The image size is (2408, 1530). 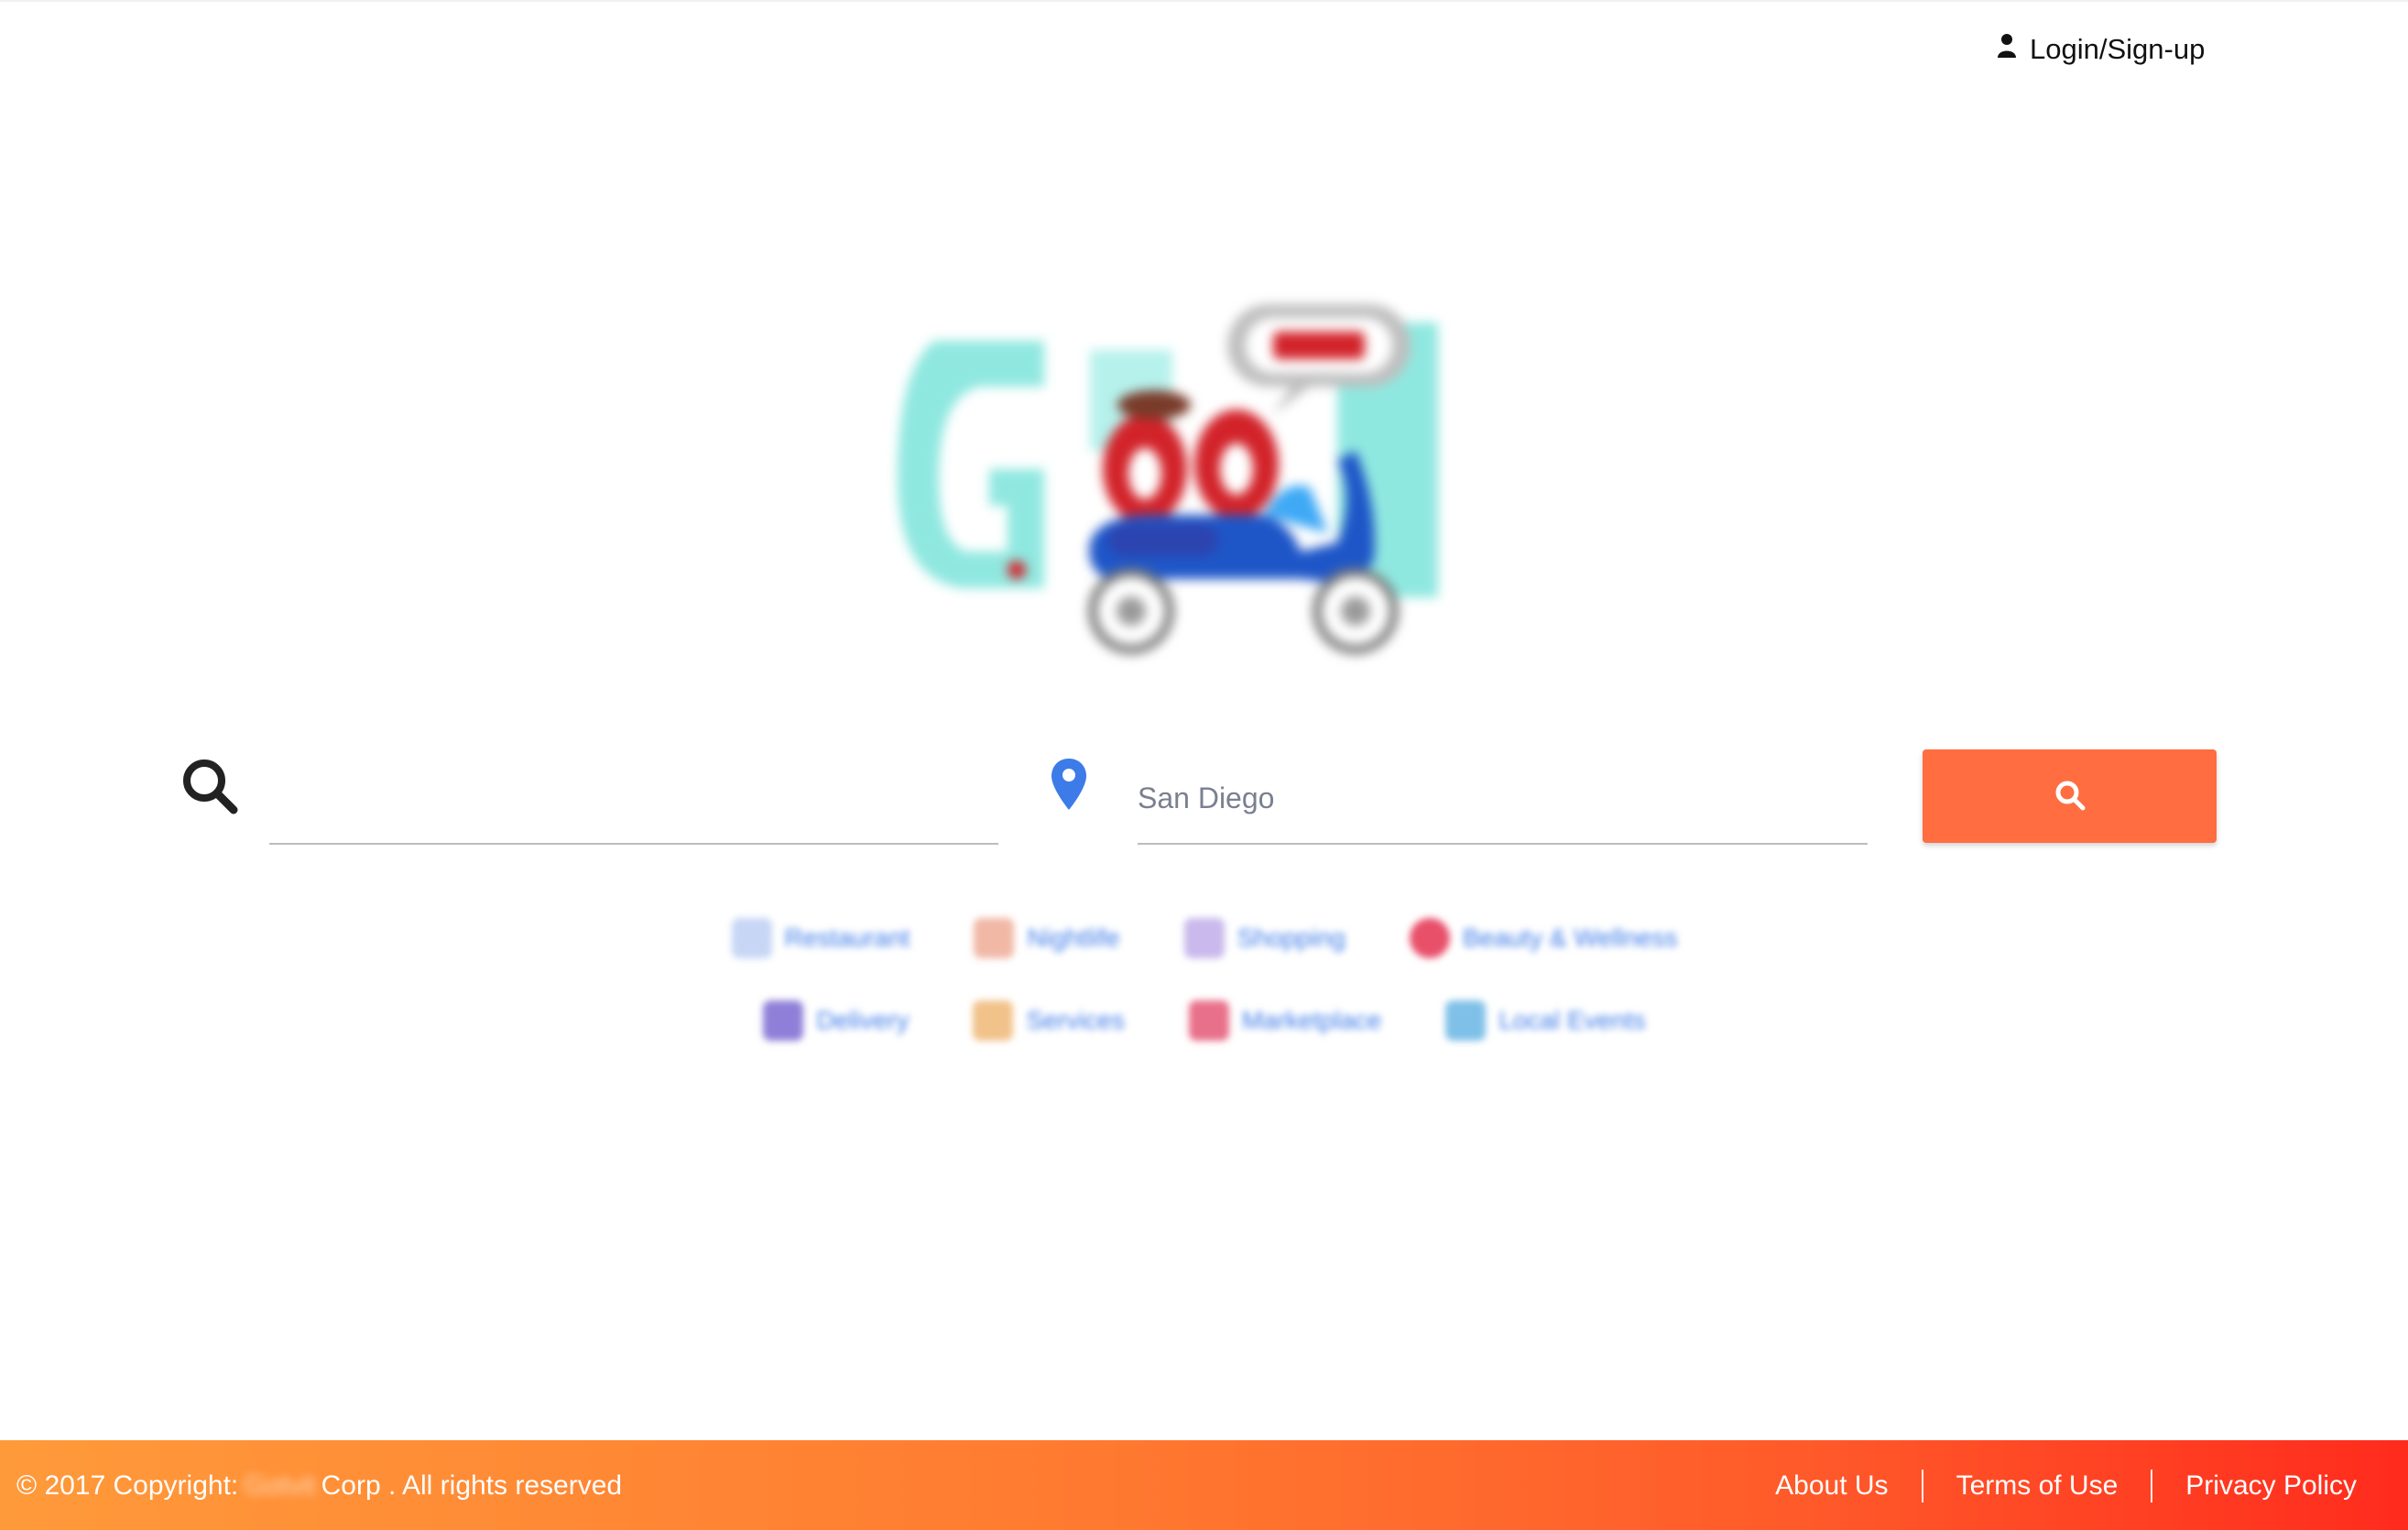 What do you see at coordinates (863, 1020) in the screenshot?
I see `category-label: Delivery` at bounding box center [863, 1020].